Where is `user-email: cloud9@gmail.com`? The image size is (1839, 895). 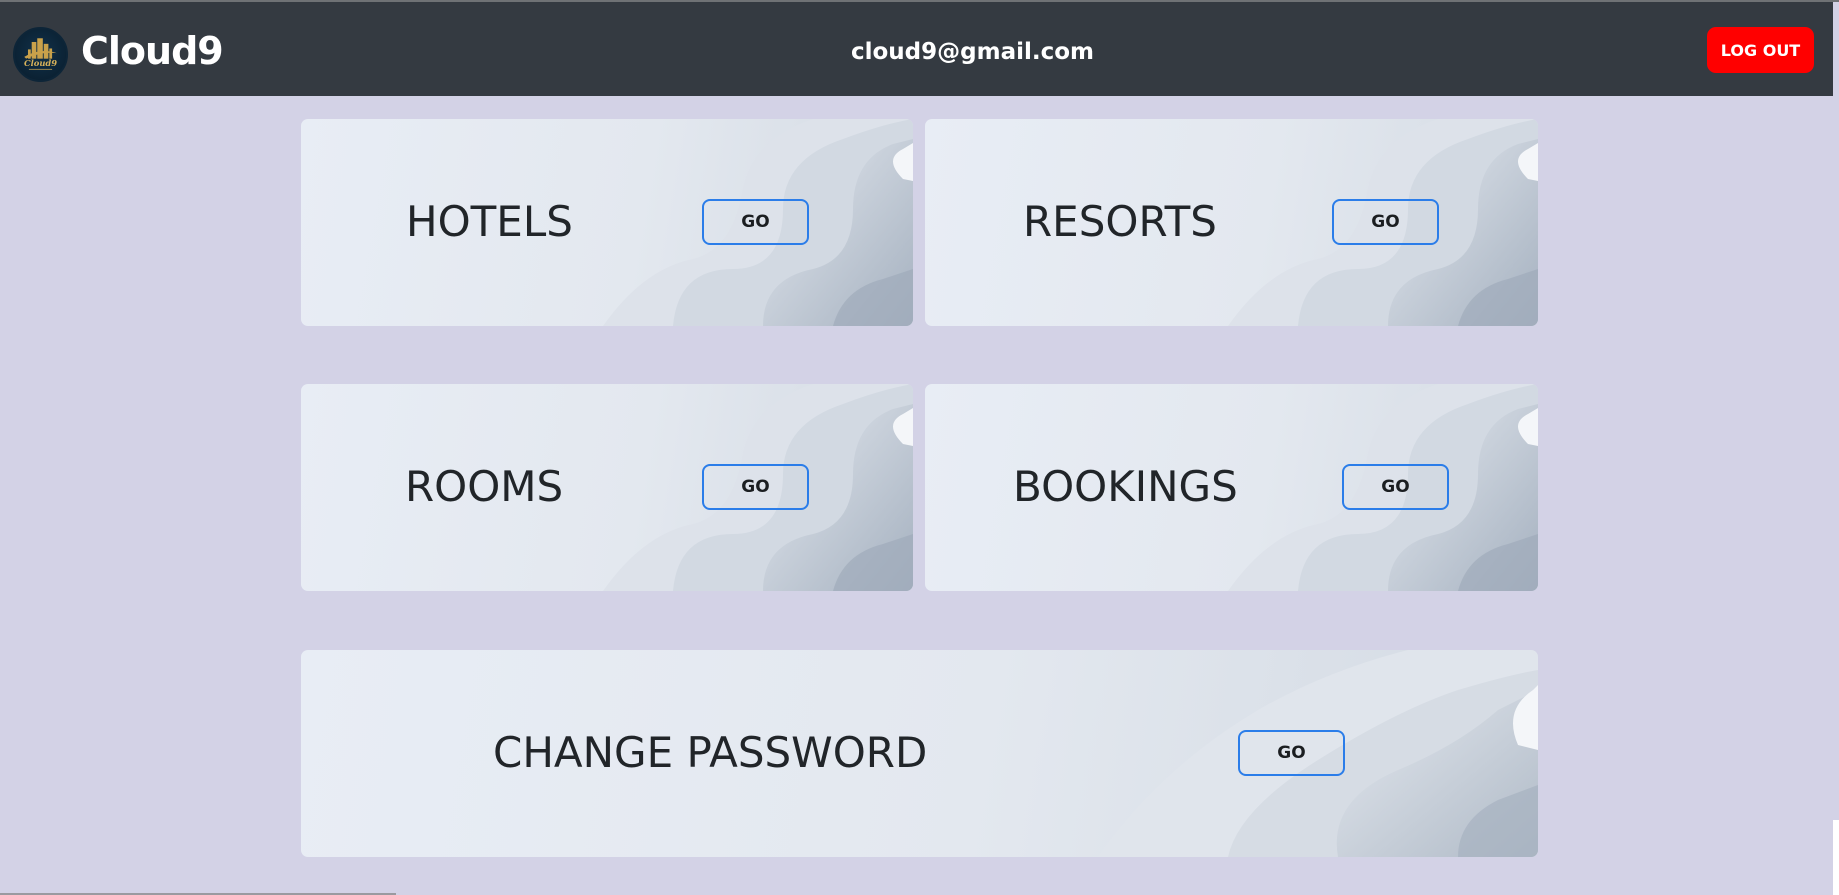
user-email: cloud9@gmail.com is located at coordinates (972, 52).